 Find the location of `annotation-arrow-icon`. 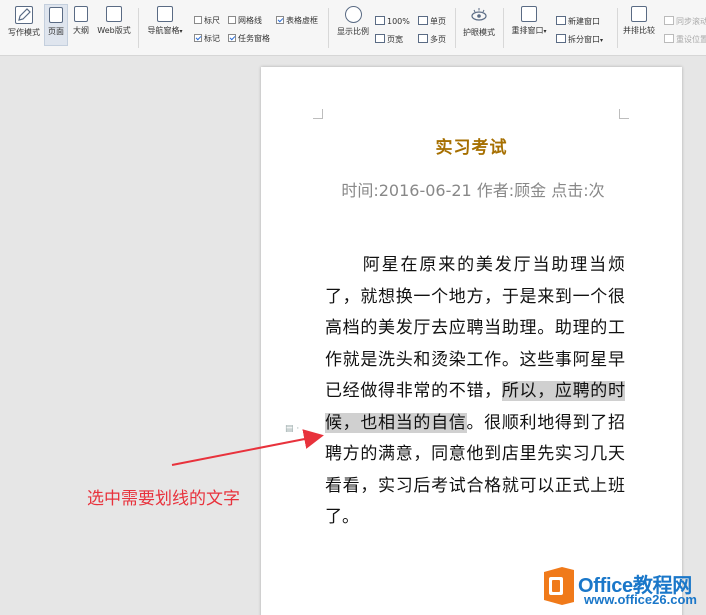

annotation-arrow-icon is located at coordinates (247, 447).